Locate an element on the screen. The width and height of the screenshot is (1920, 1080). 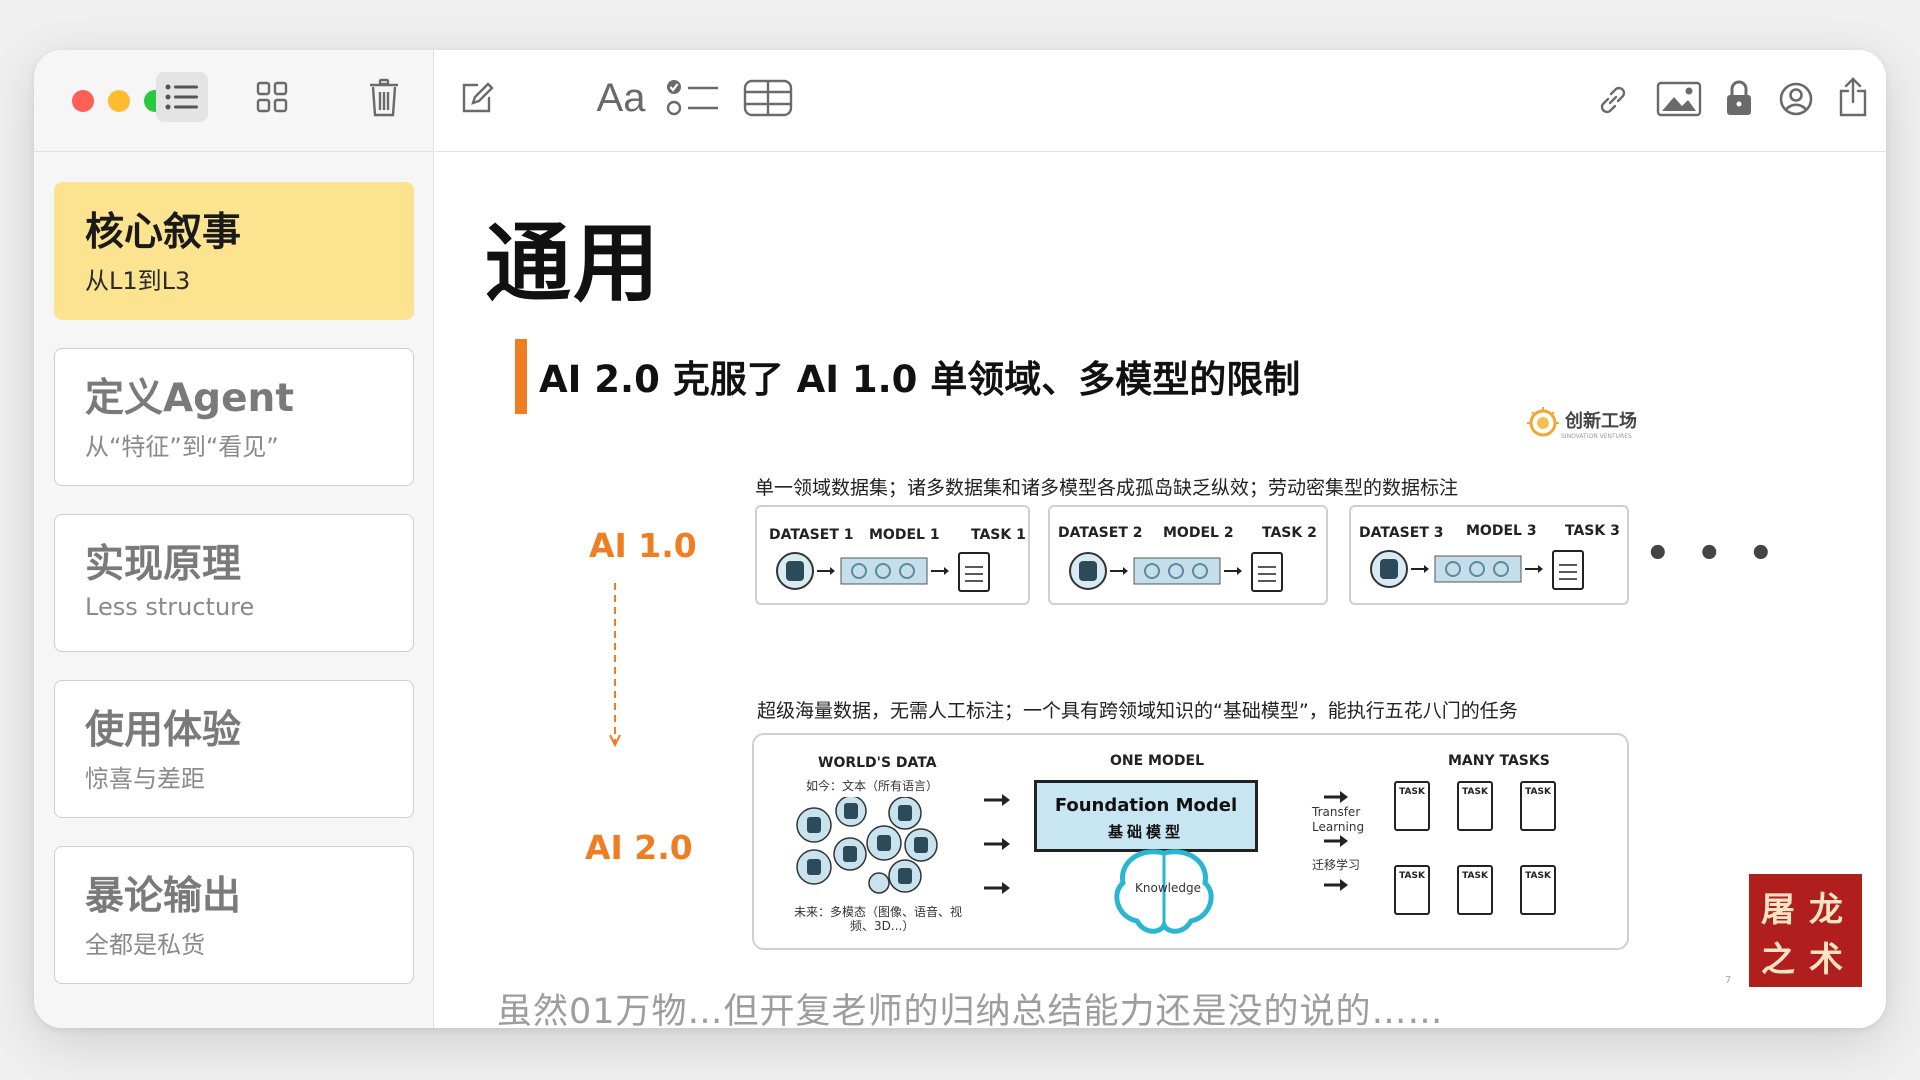
list-view-icon is located at coordinates (182, 97).